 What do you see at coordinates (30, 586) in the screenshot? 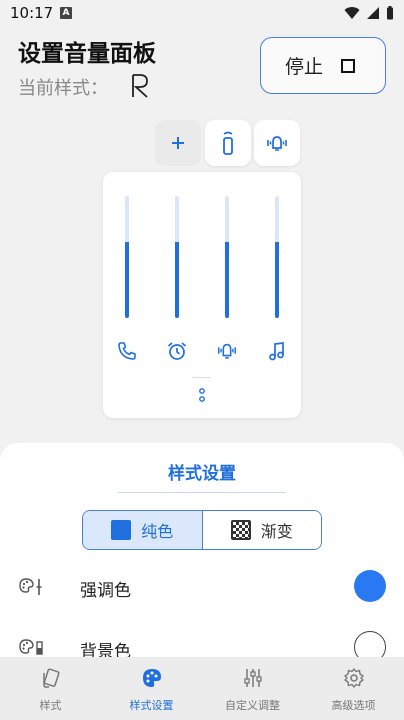
I see `accent-color-icon` at bounding box center [30, 586].